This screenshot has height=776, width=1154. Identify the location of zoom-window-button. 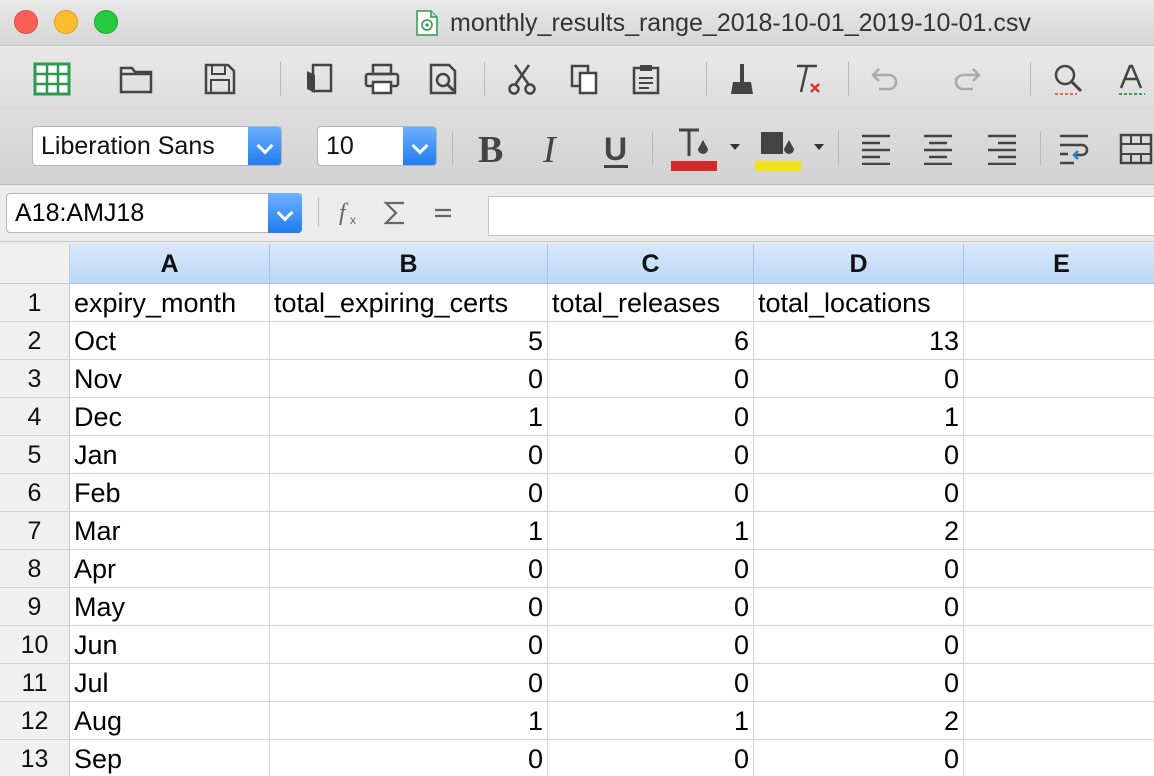
(106, 22).